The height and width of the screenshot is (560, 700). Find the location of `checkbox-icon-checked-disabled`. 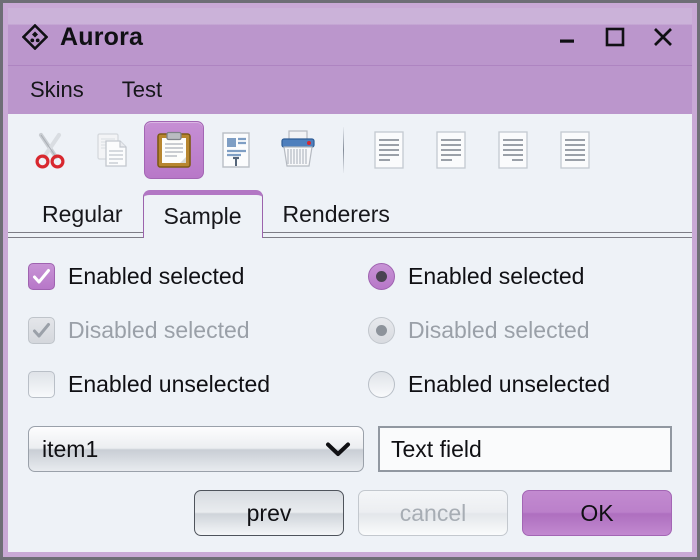

checkbox-icon-checked-disabled is located at coordinates (41, 330).